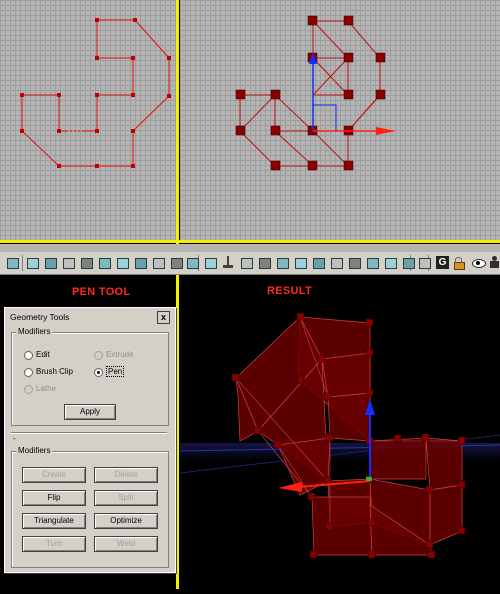 The height and width of the screenshot is (594, 500). What do you see at coordinates (54, 521) in the screenshot?
I see `triangulate-button: Triangulate` at bounding box center [54, 521].